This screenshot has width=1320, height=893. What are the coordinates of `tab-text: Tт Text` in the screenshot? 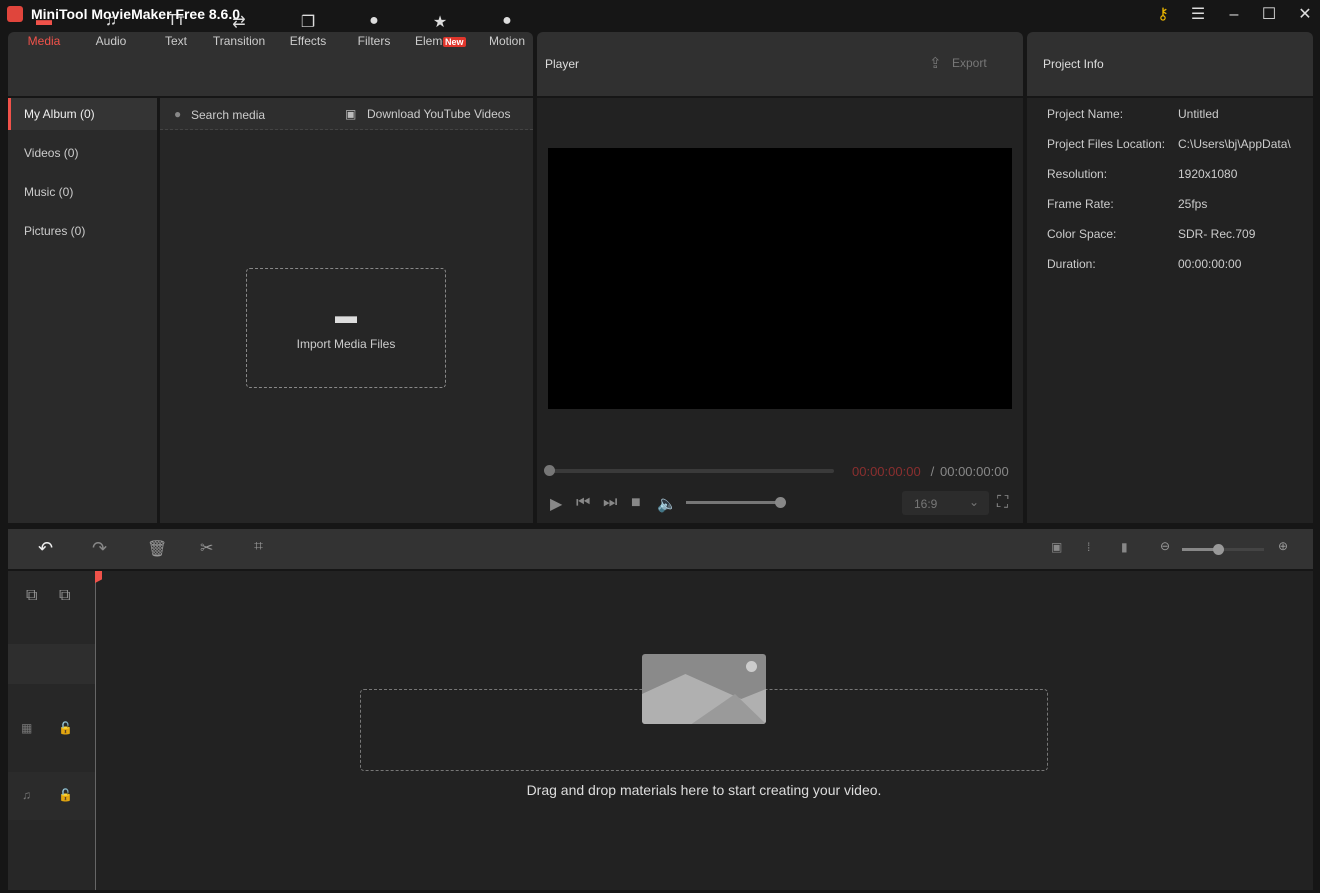 It's located at (176, 30).